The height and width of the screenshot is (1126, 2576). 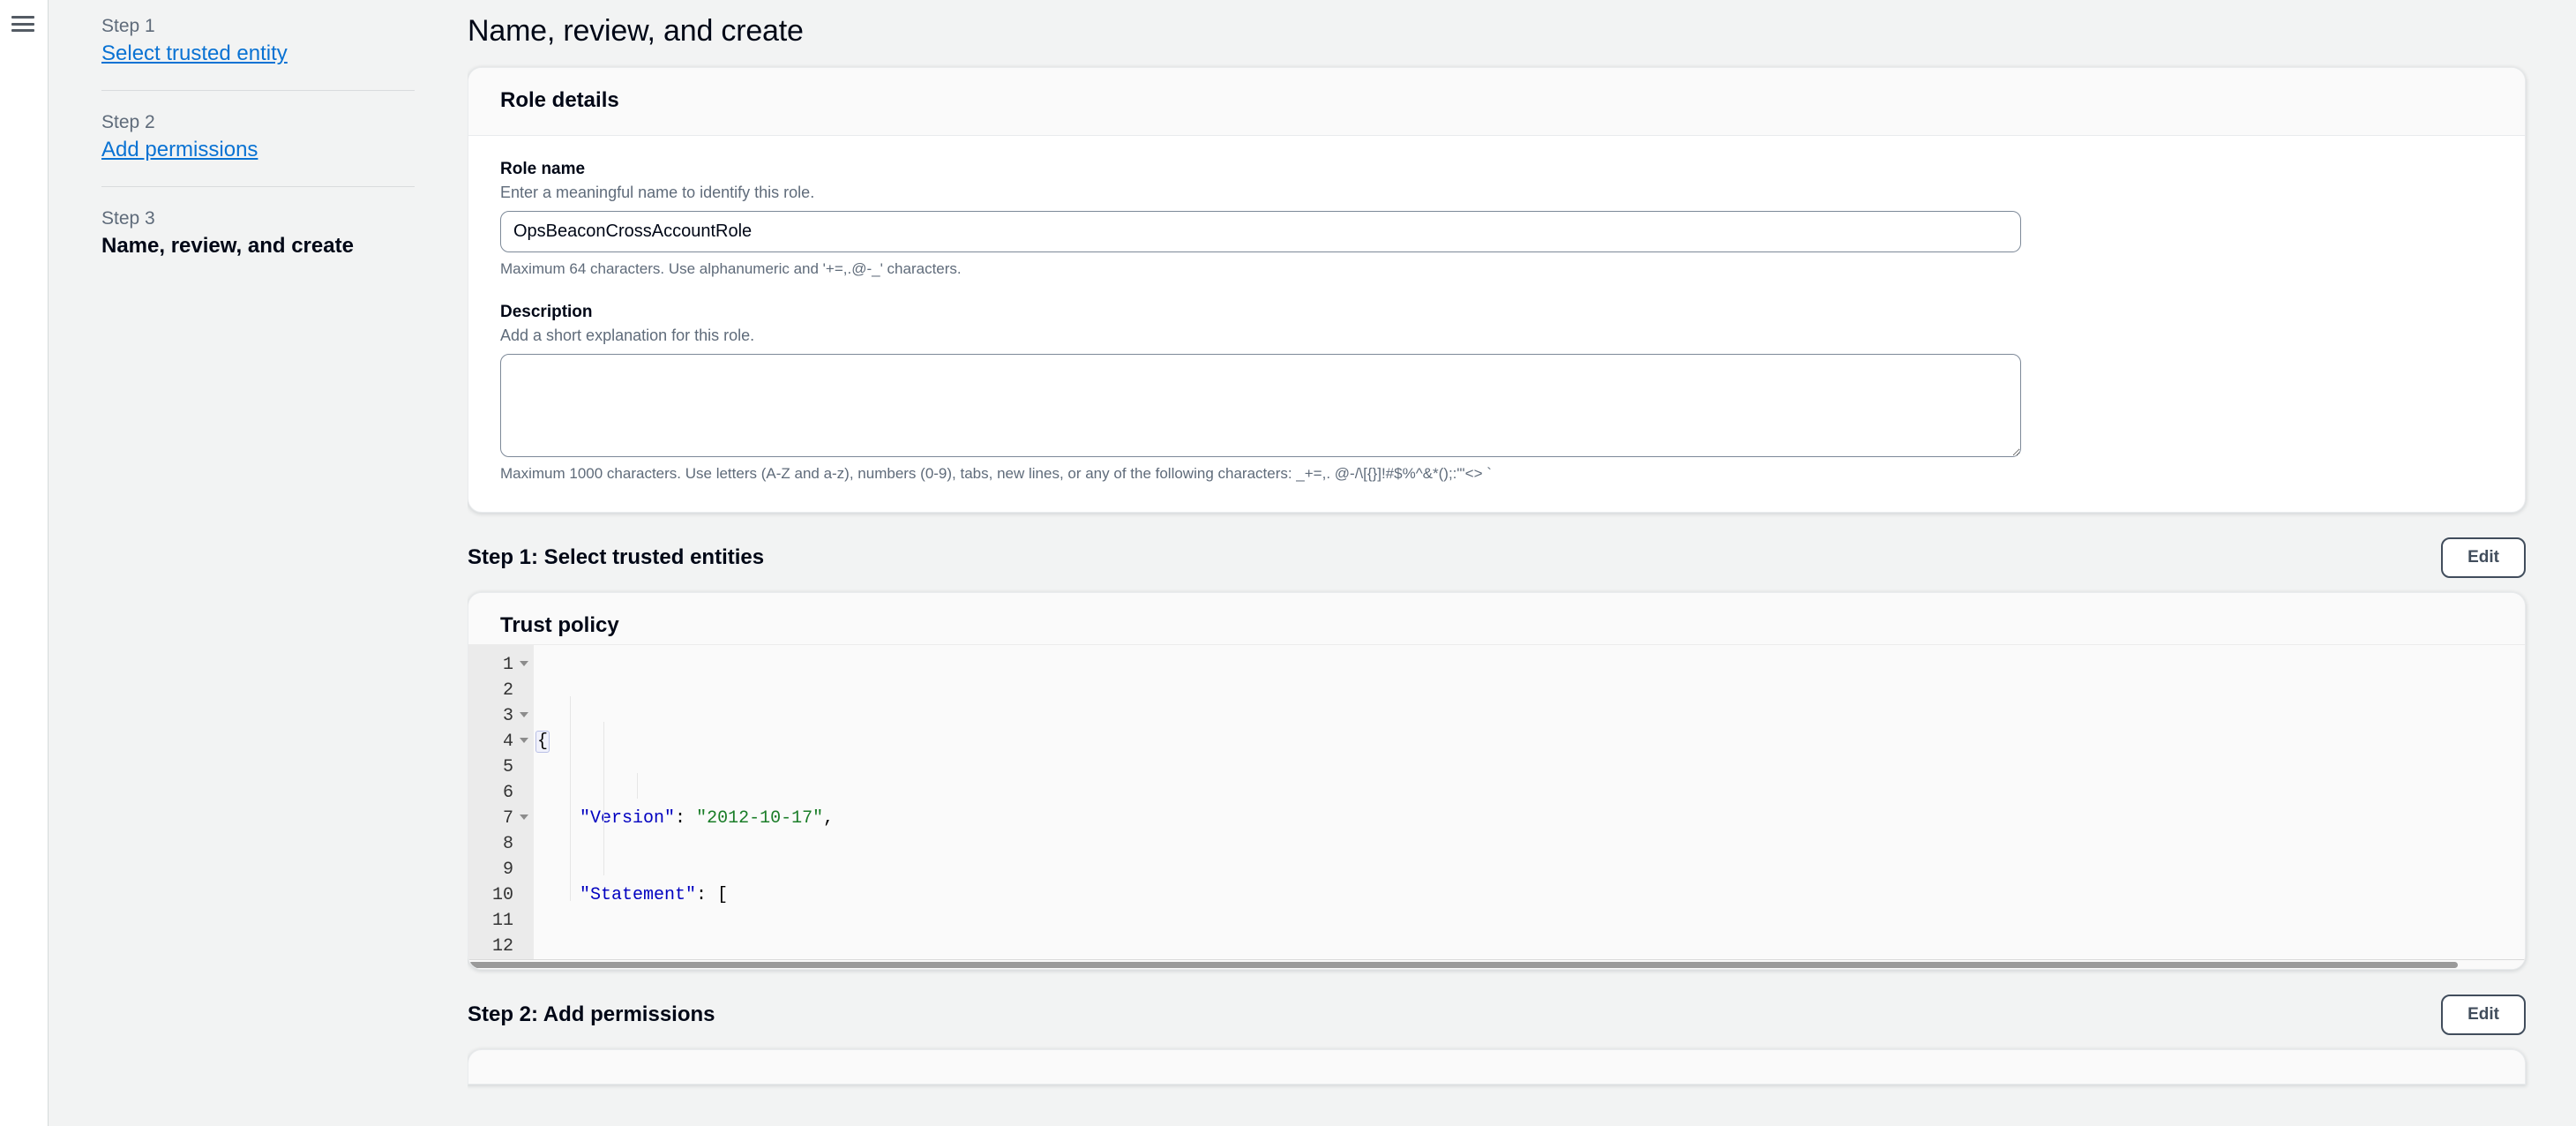 What do you see at coordinates (591, 1014) in the screenshot?
I see `step-2-section-title: Step 2: Add permissions` at bounding box center [591, 1014].